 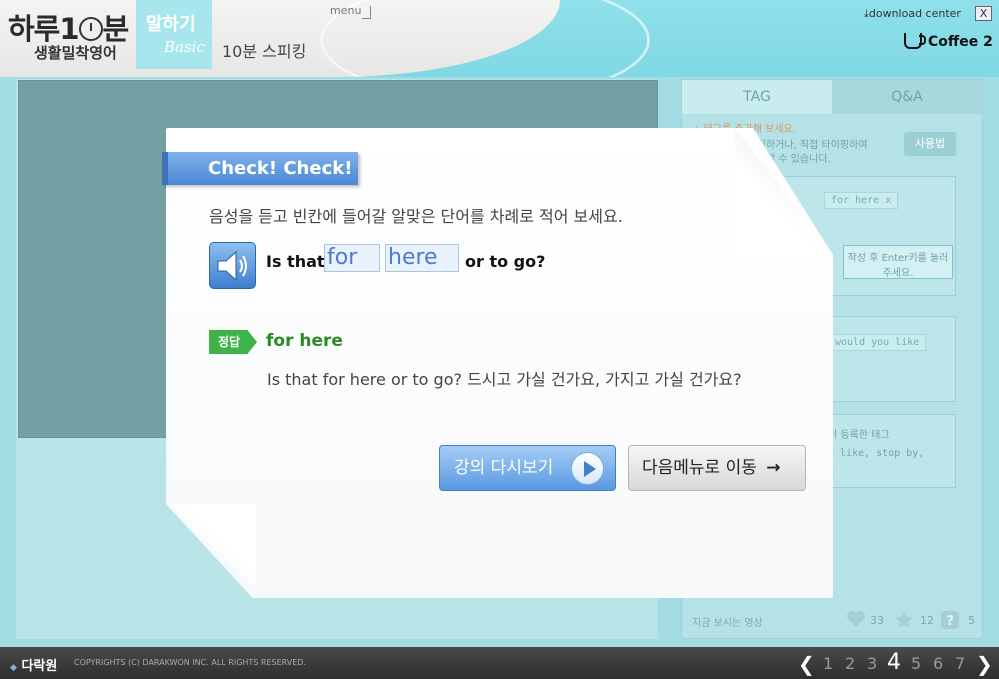 What do you see at coordinates (90, 29) in the screenshot?
I see `clock-icon` at bounding box center [90, 29].